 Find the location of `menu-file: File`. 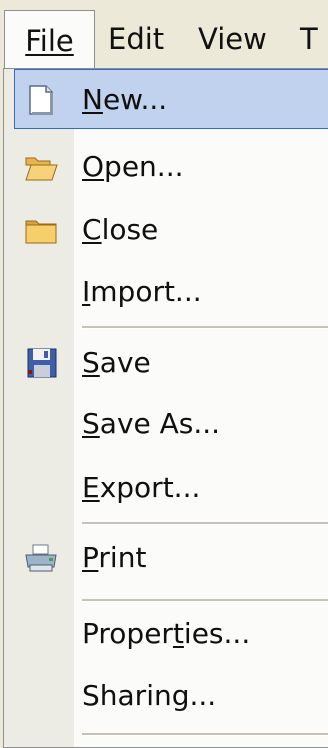

menu-file: File is located at coordinates (49, 40).